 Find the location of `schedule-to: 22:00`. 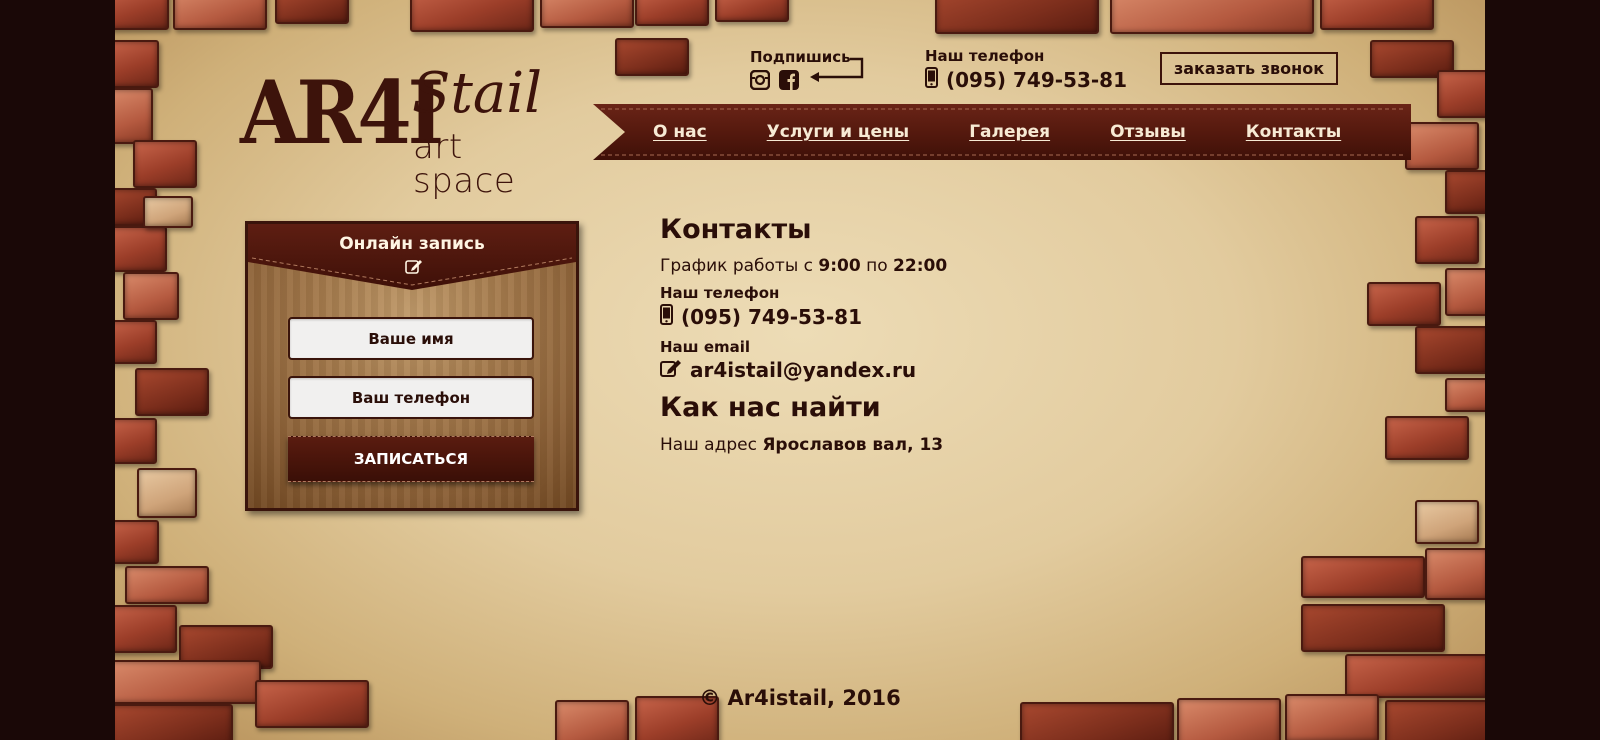

schedule-to: 22:00 is located at coordinates (920, 266).